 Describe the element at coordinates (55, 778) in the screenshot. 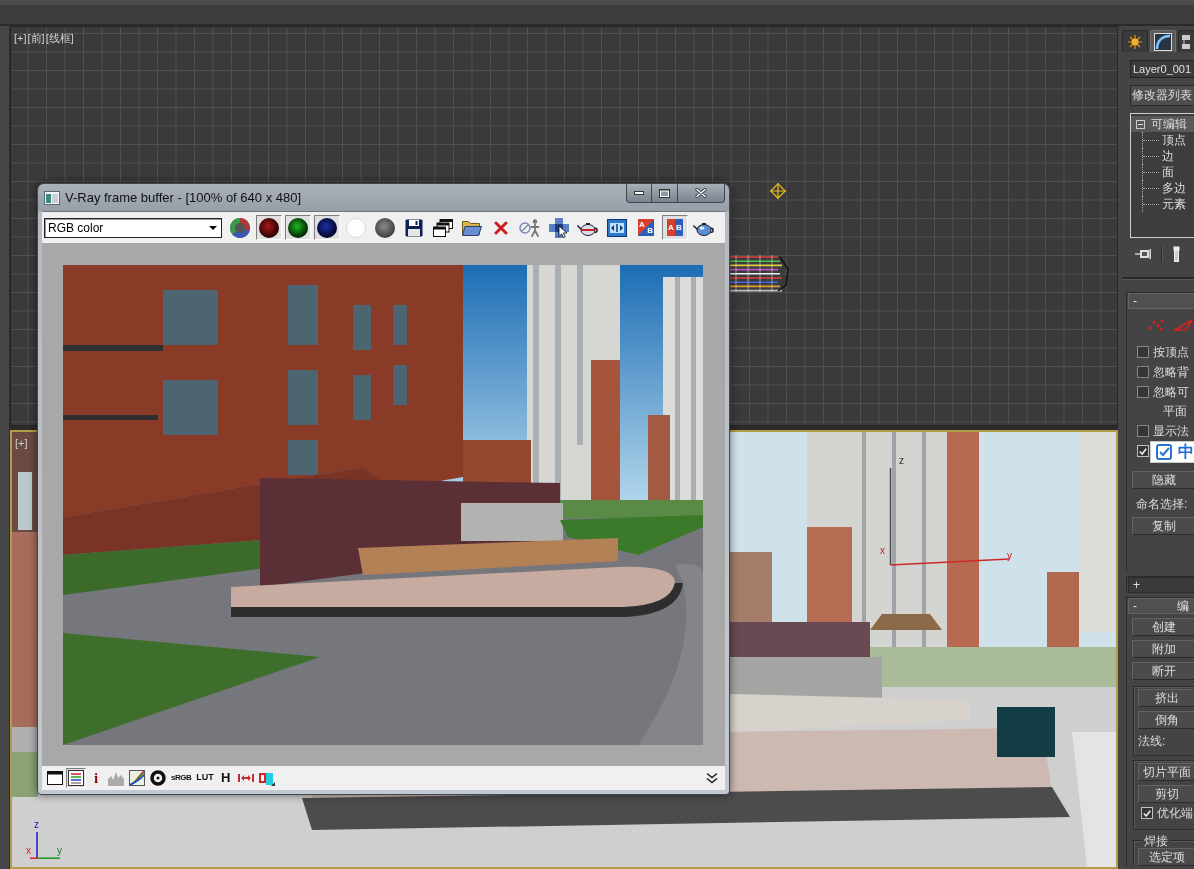

I see `window-button` at that location.